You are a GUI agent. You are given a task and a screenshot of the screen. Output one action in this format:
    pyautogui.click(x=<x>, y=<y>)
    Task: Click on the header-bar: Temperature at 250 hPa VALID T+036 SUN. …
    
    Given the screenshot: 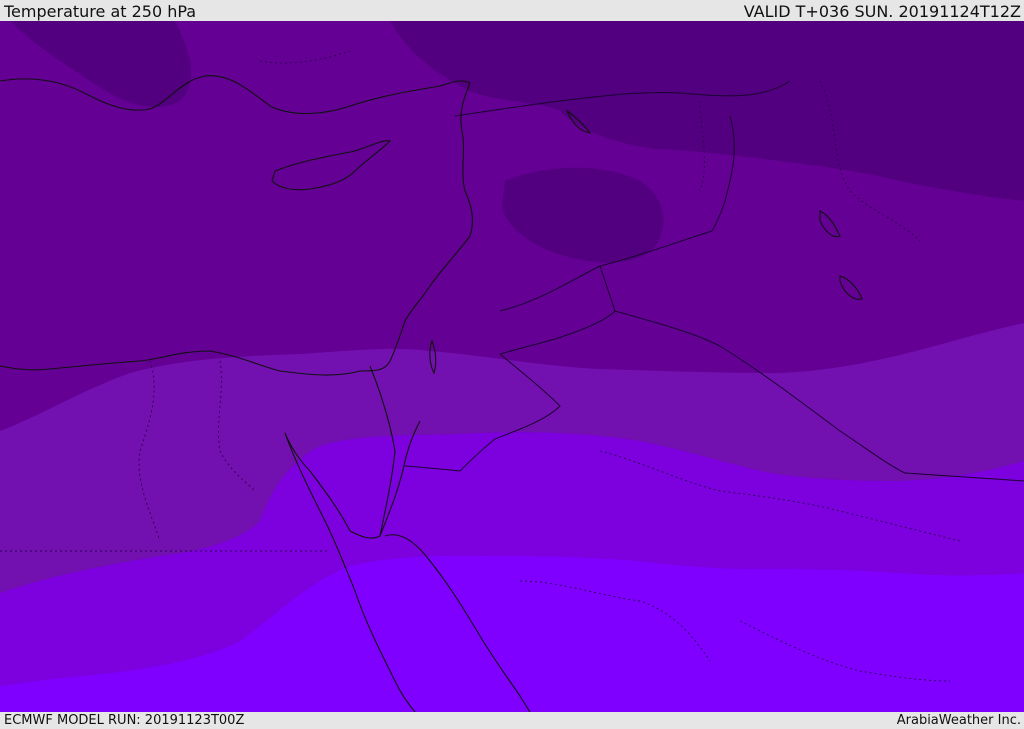 What is the action you would take?
    pyautogui.click(x=512, y=10)
    